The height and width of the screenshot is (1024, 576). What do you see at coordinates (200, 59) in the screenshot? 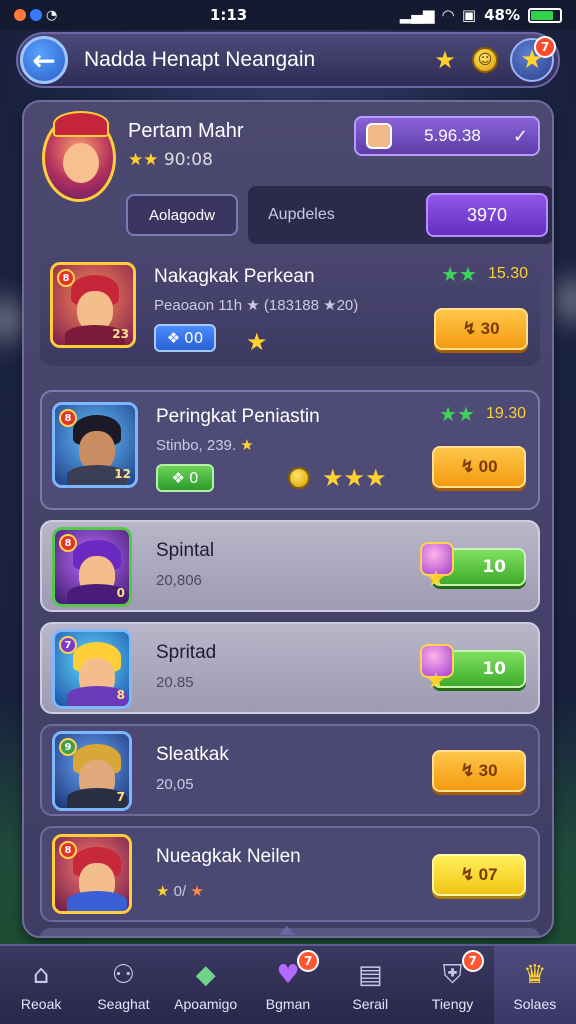
I see `page-title: Nadda Henapt Neangain` at bounding box center [200, 59].